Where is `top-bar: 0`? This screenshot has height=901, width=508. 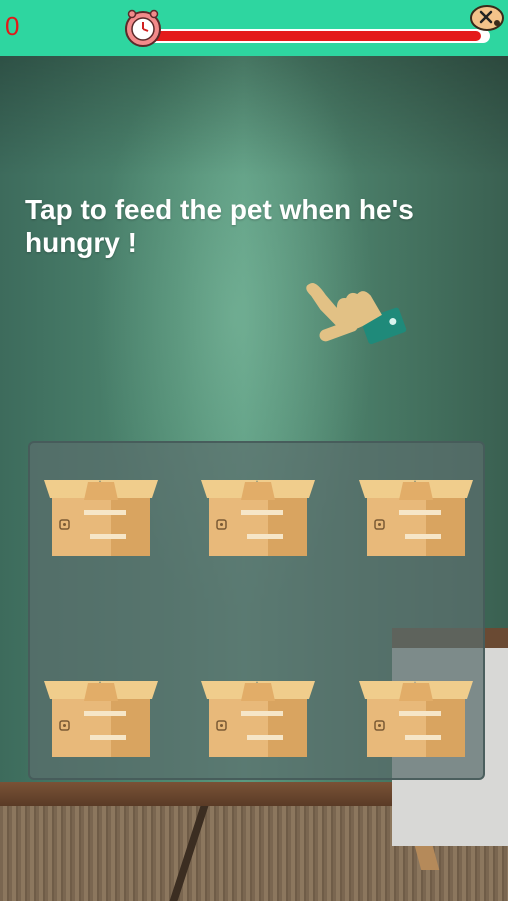 top-bar: 0 is located at coordinates (254, 28).